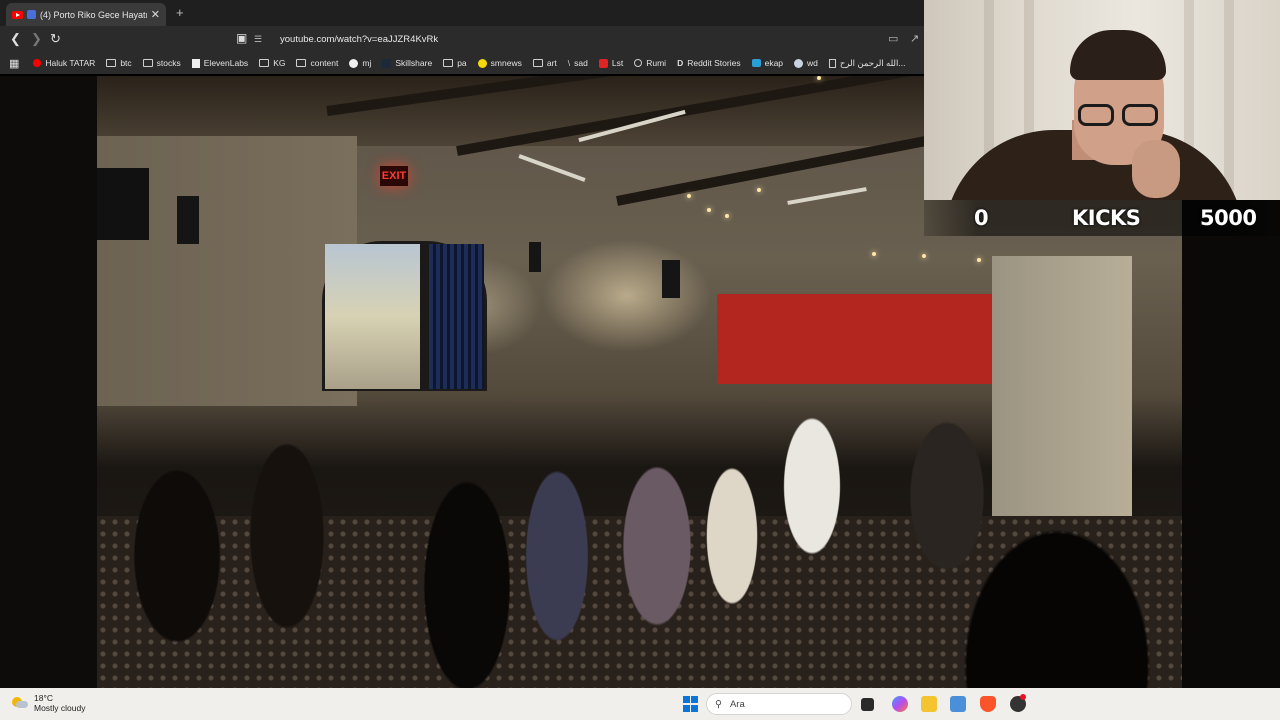 Image resolution: width=1280 pixels, height=720 pixels. Describe the element at coordinates (49, 703) in the screenshot. I see `weather-widget: 18°C Mostly cloudy` at that location.